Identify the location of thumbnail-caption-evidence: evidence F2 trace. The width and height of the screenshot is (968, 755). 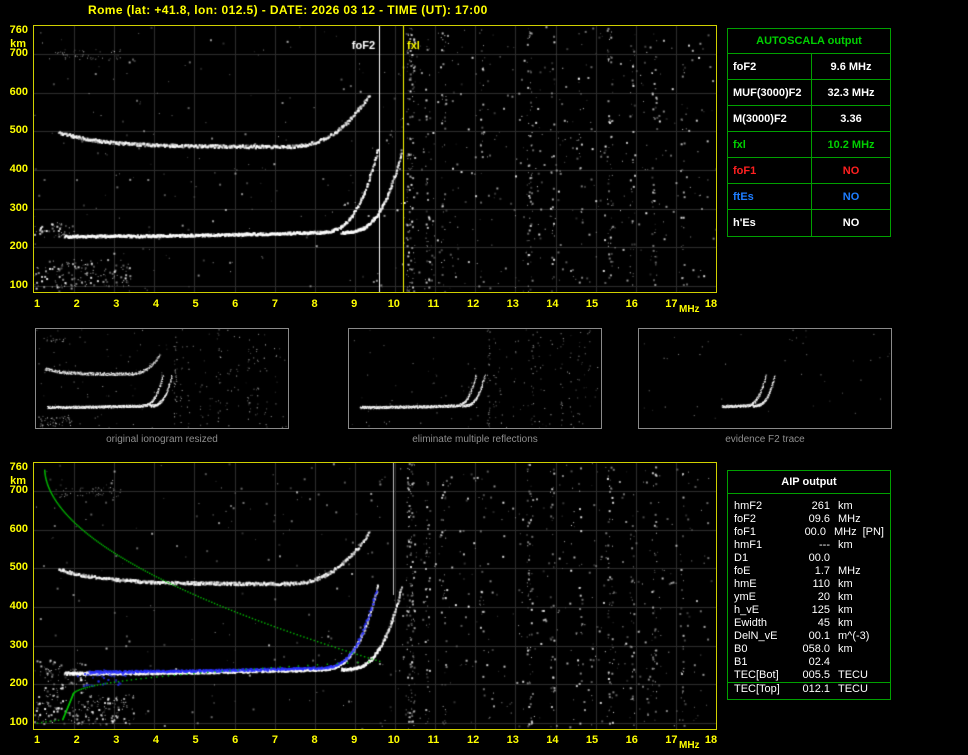
(765, 439).